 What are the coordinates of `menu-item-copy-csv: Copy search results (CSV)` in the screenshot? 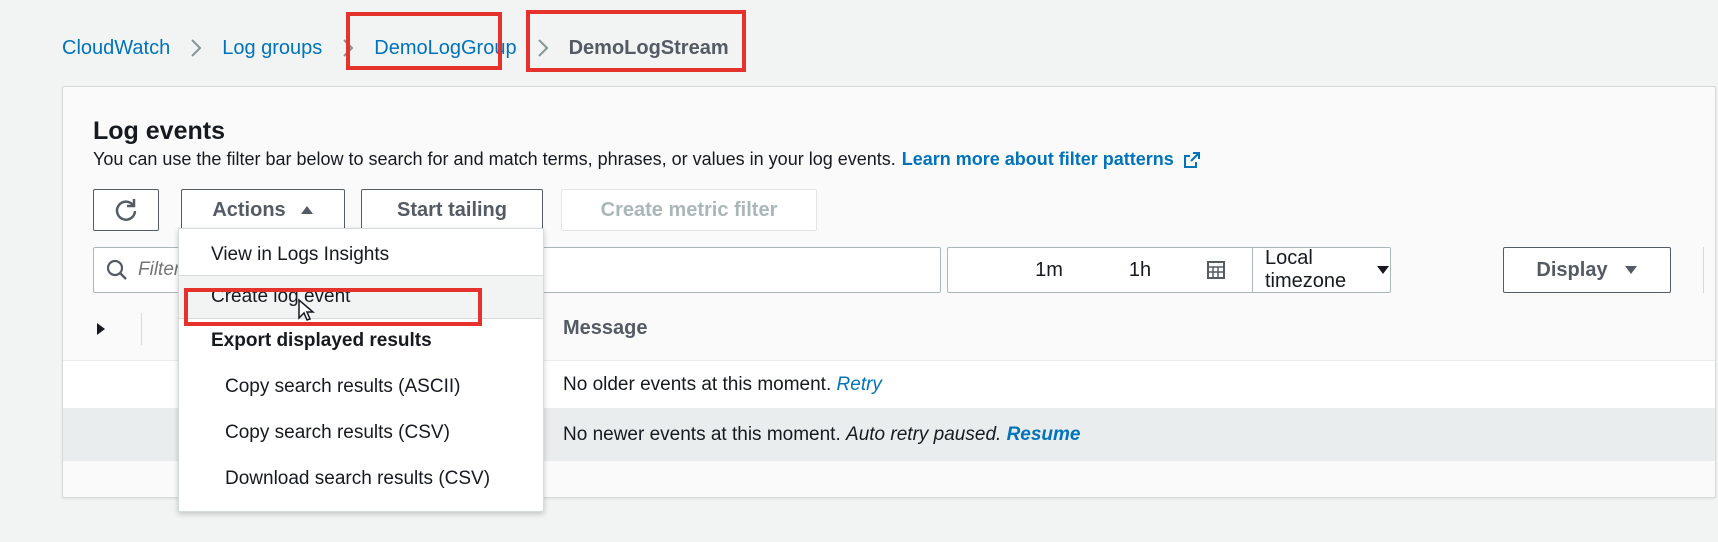 It's located at (361, 433).